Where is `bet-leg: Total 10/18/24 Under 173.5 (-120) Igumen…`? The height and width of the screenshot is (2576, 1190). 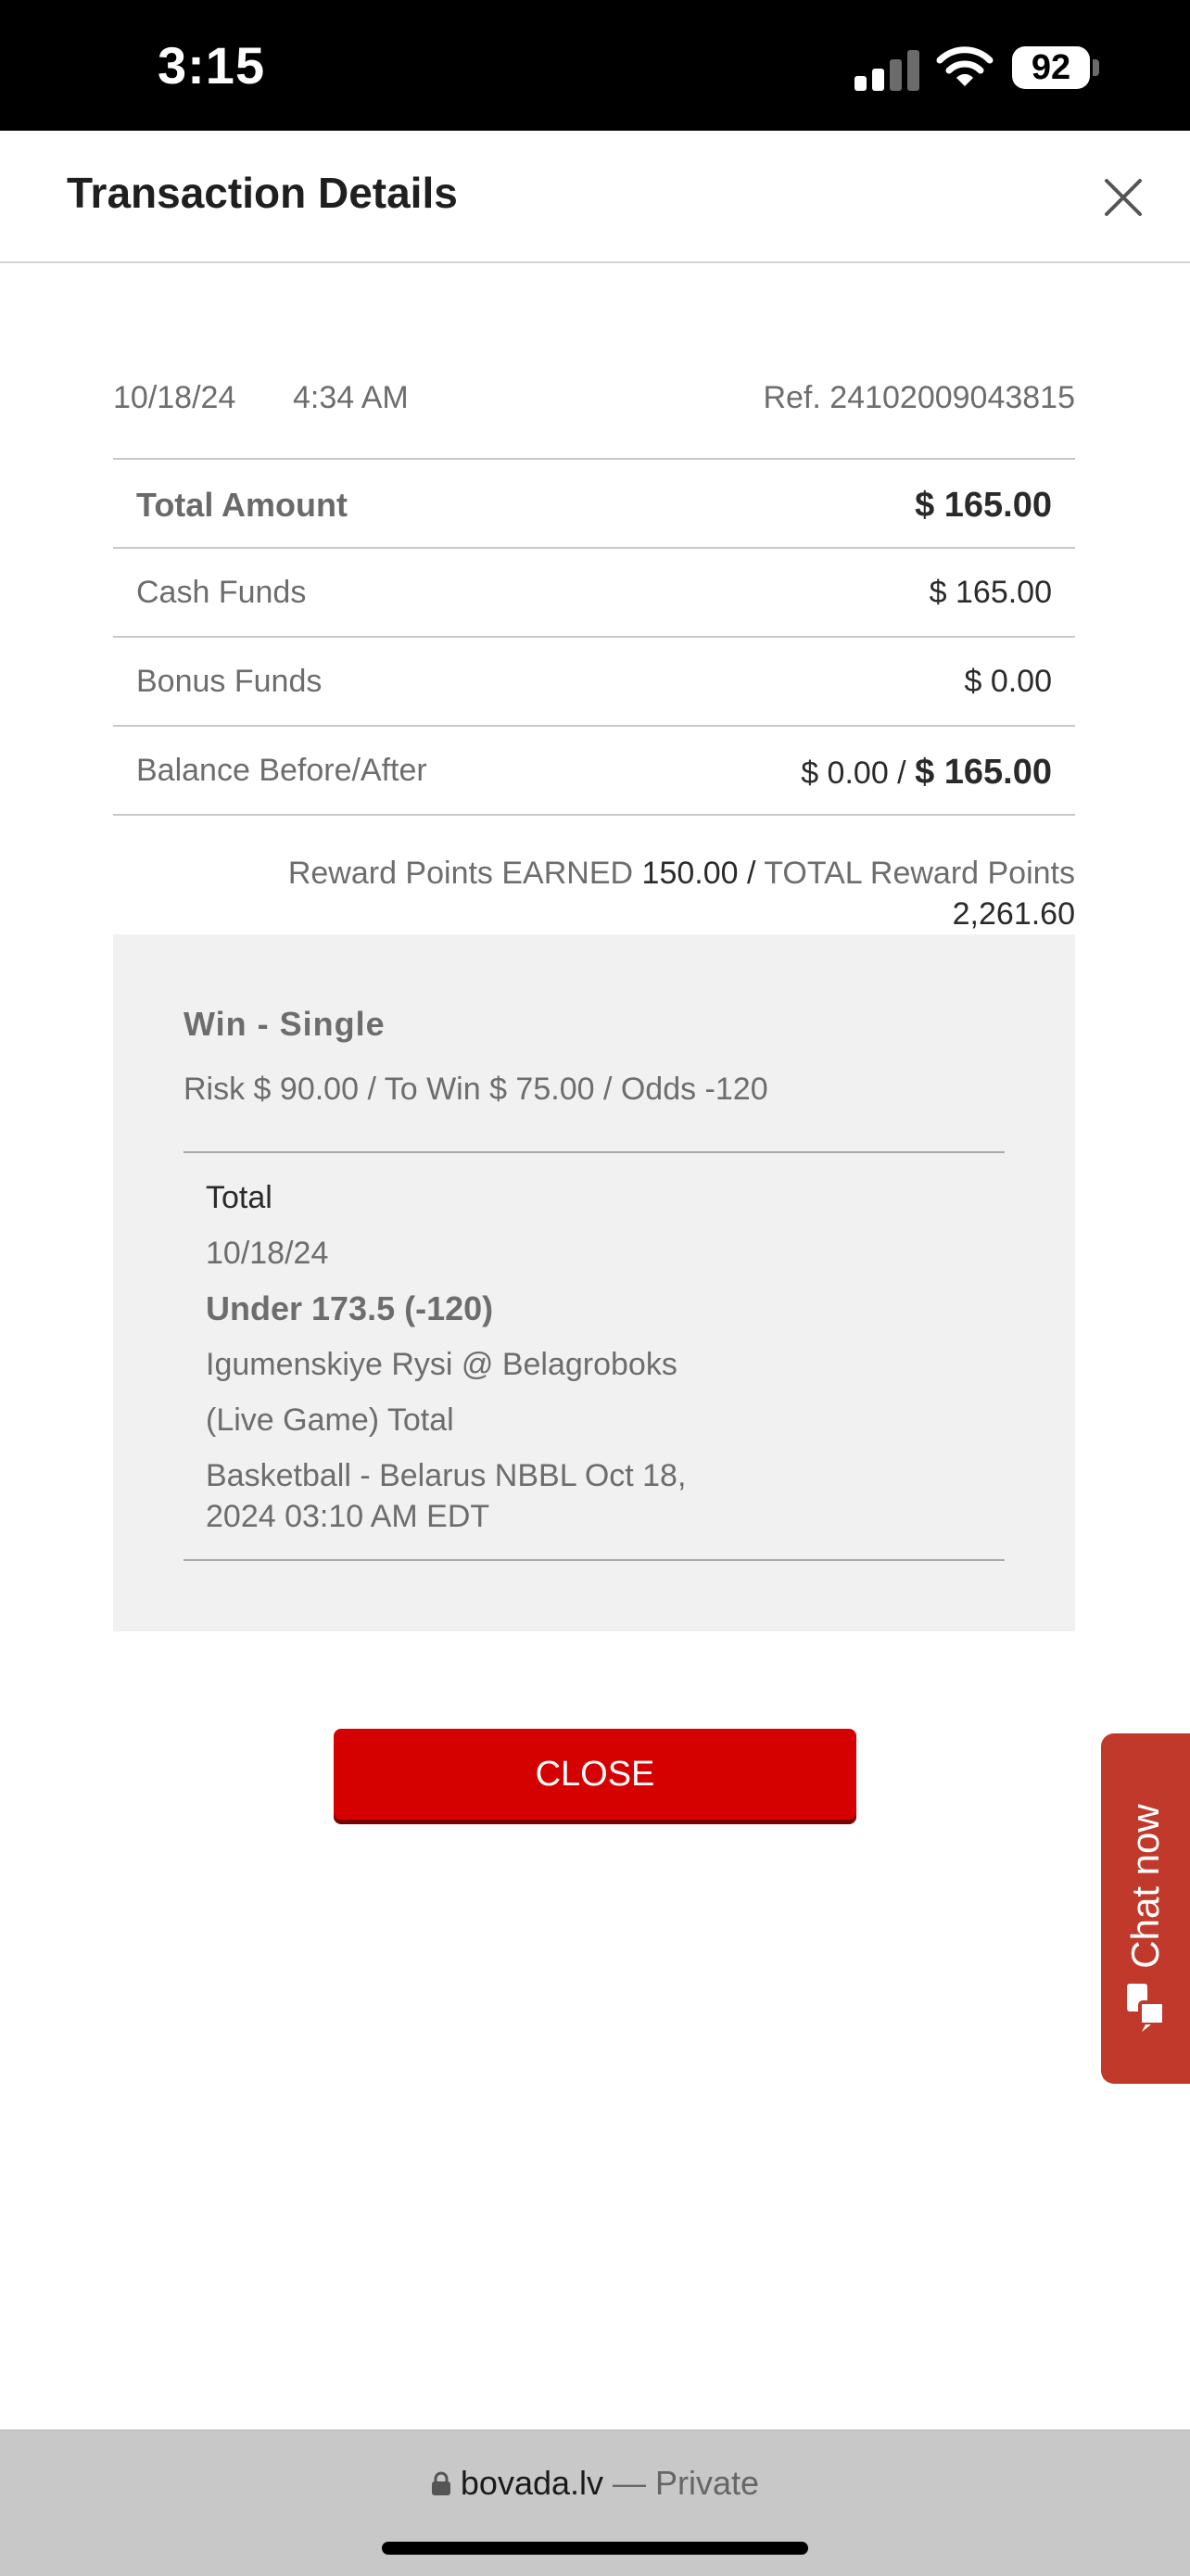
bet-leg: Total 10/18/24 Under 173.5 (-120) Igumen… is located at coordinates (484, 1364).